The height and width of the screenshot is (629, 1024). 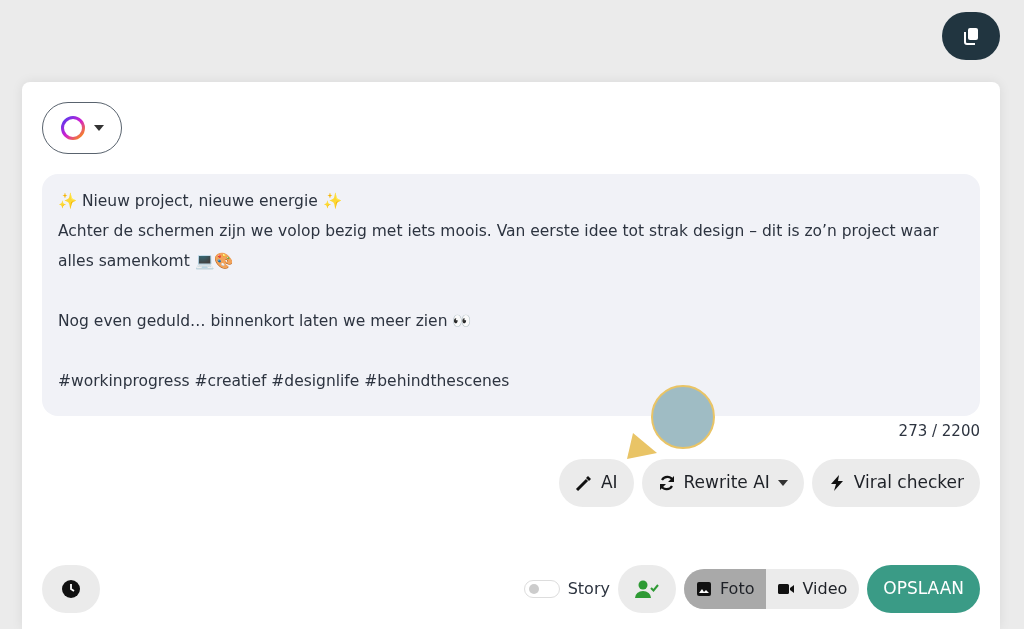 What do you see at coordinates (939, 431) in the screenshot?
I see `character-counter: 273 / 2200` at bounding box center [939, 431].